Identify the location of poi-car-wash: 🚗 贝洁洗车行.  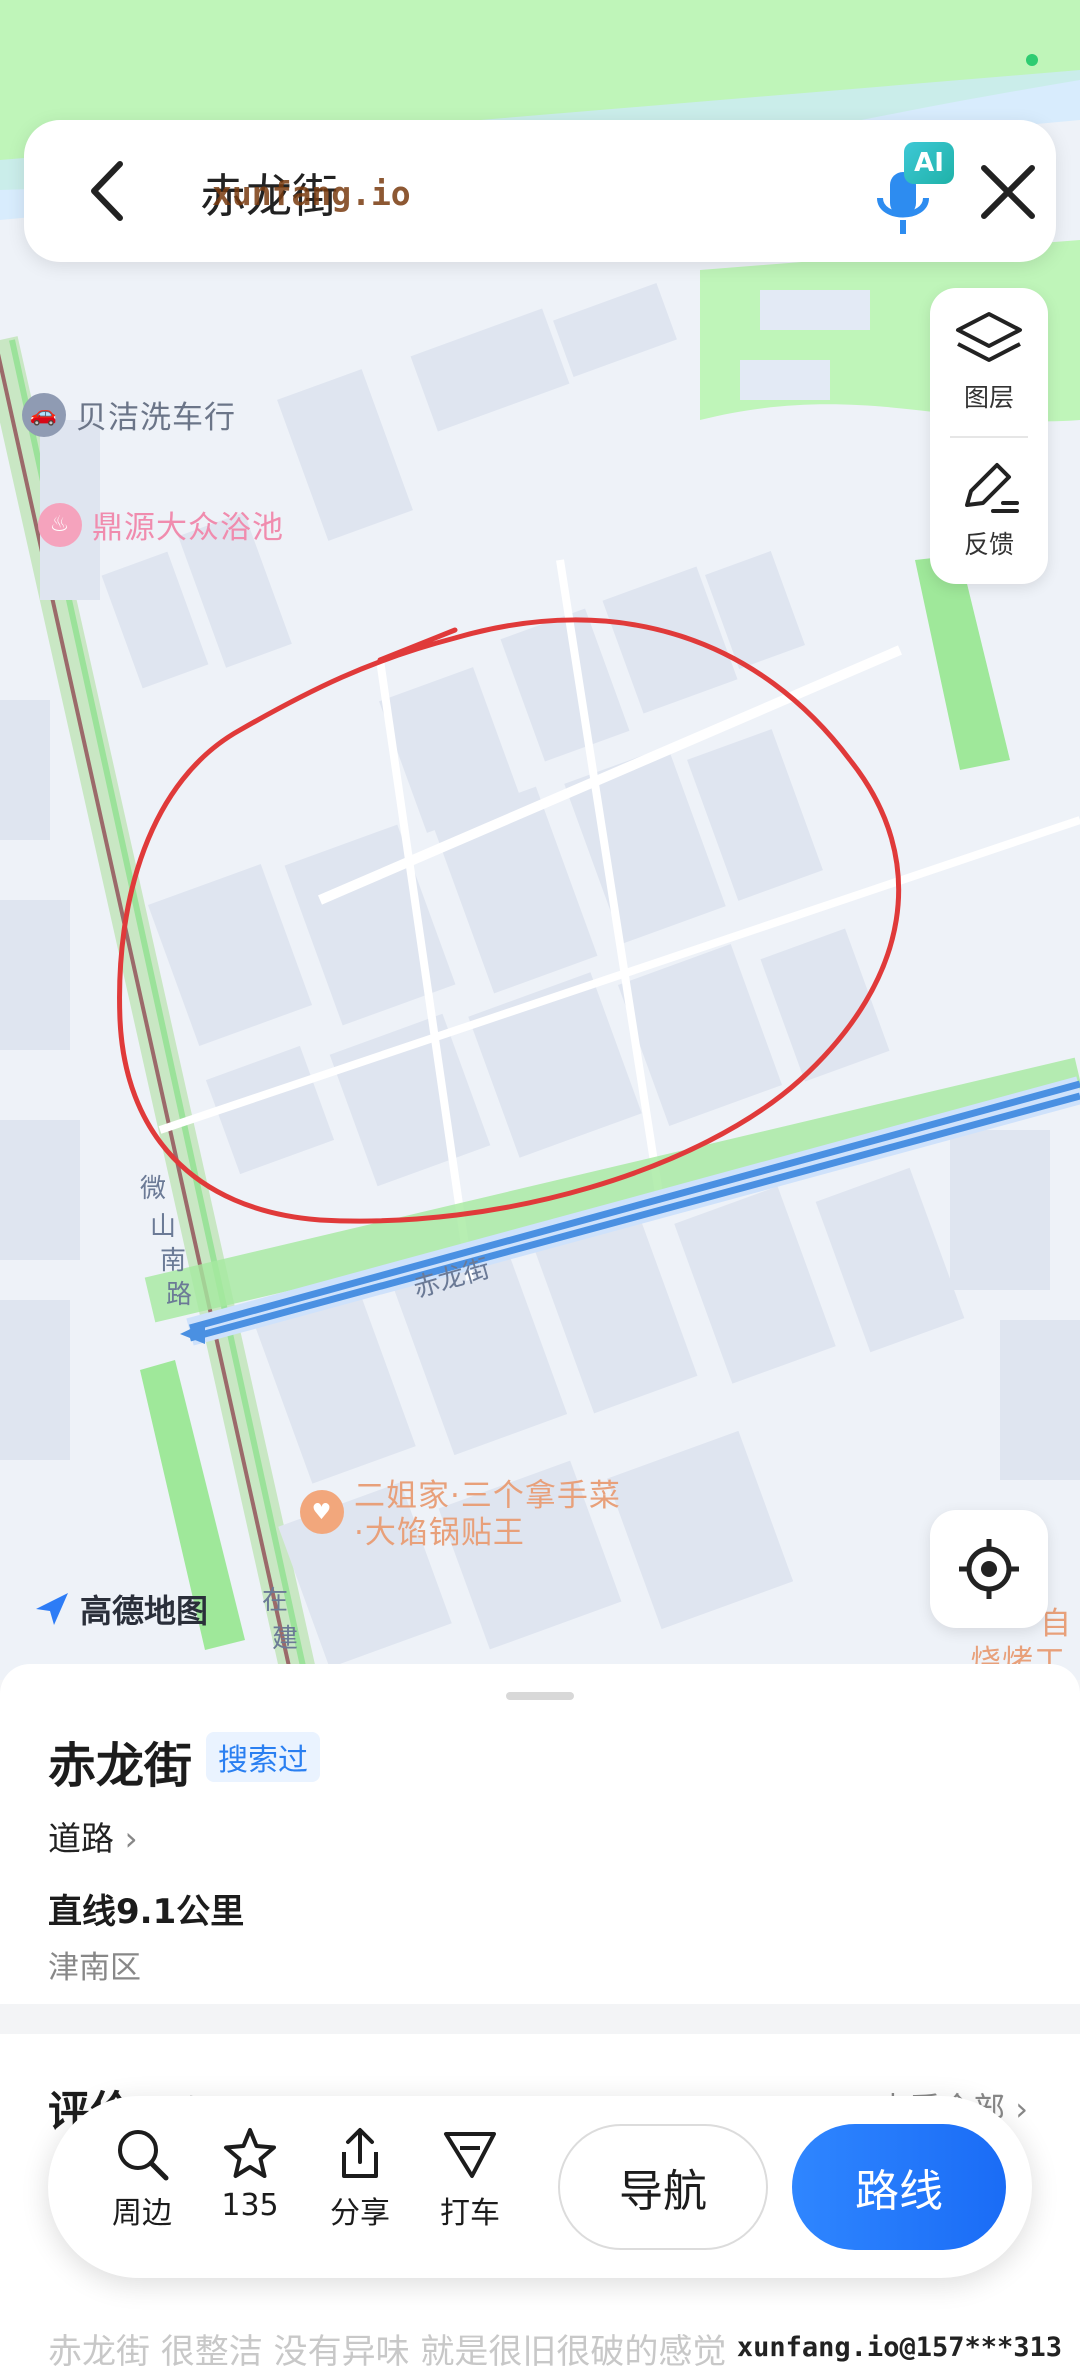
(129, 414).